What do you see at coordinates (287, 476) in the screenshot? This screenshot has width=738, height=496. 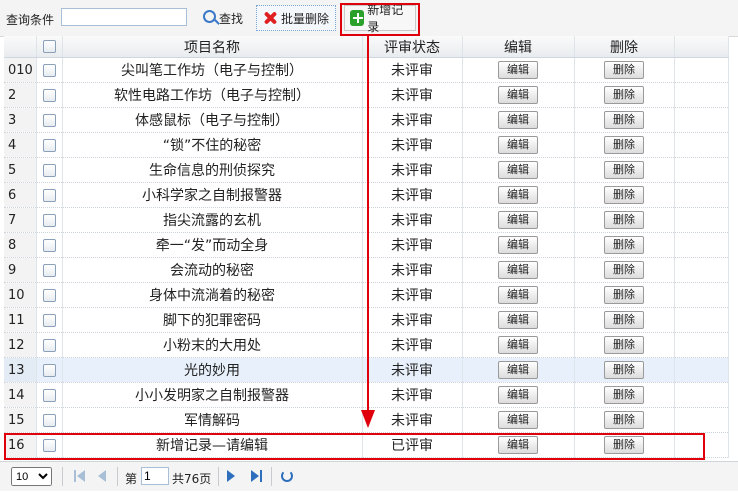 I see `refresh-icon` at bounding box center [287, 476].